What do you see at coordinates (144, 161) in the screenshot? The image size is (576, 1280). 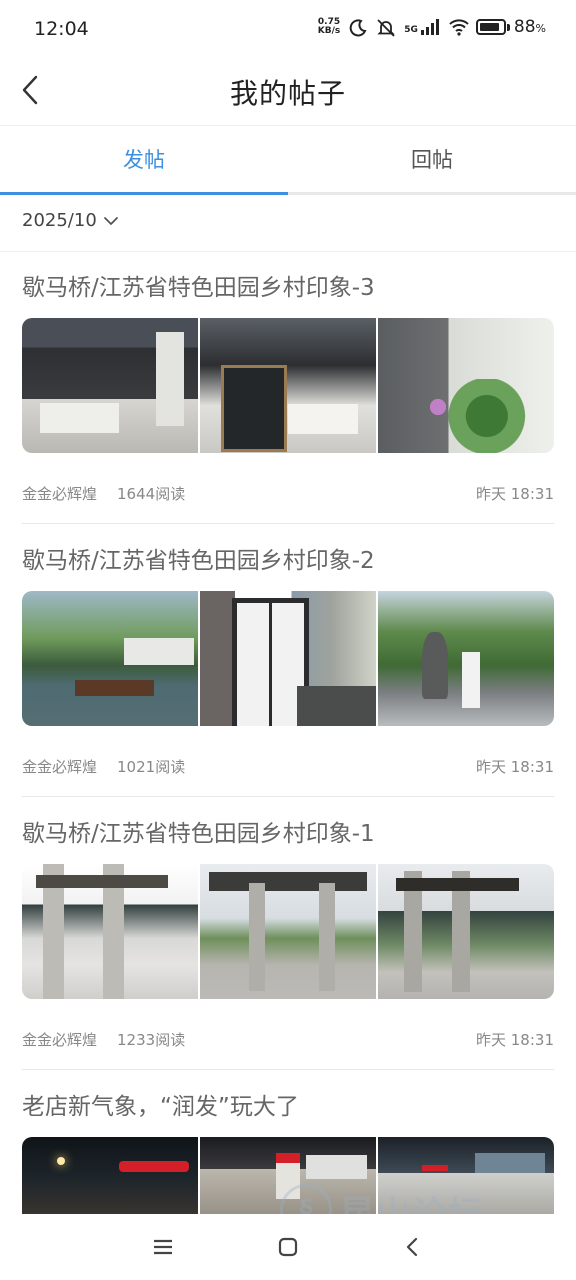 I see `tab-posts: 发帖` at bounding box center [144, 161].